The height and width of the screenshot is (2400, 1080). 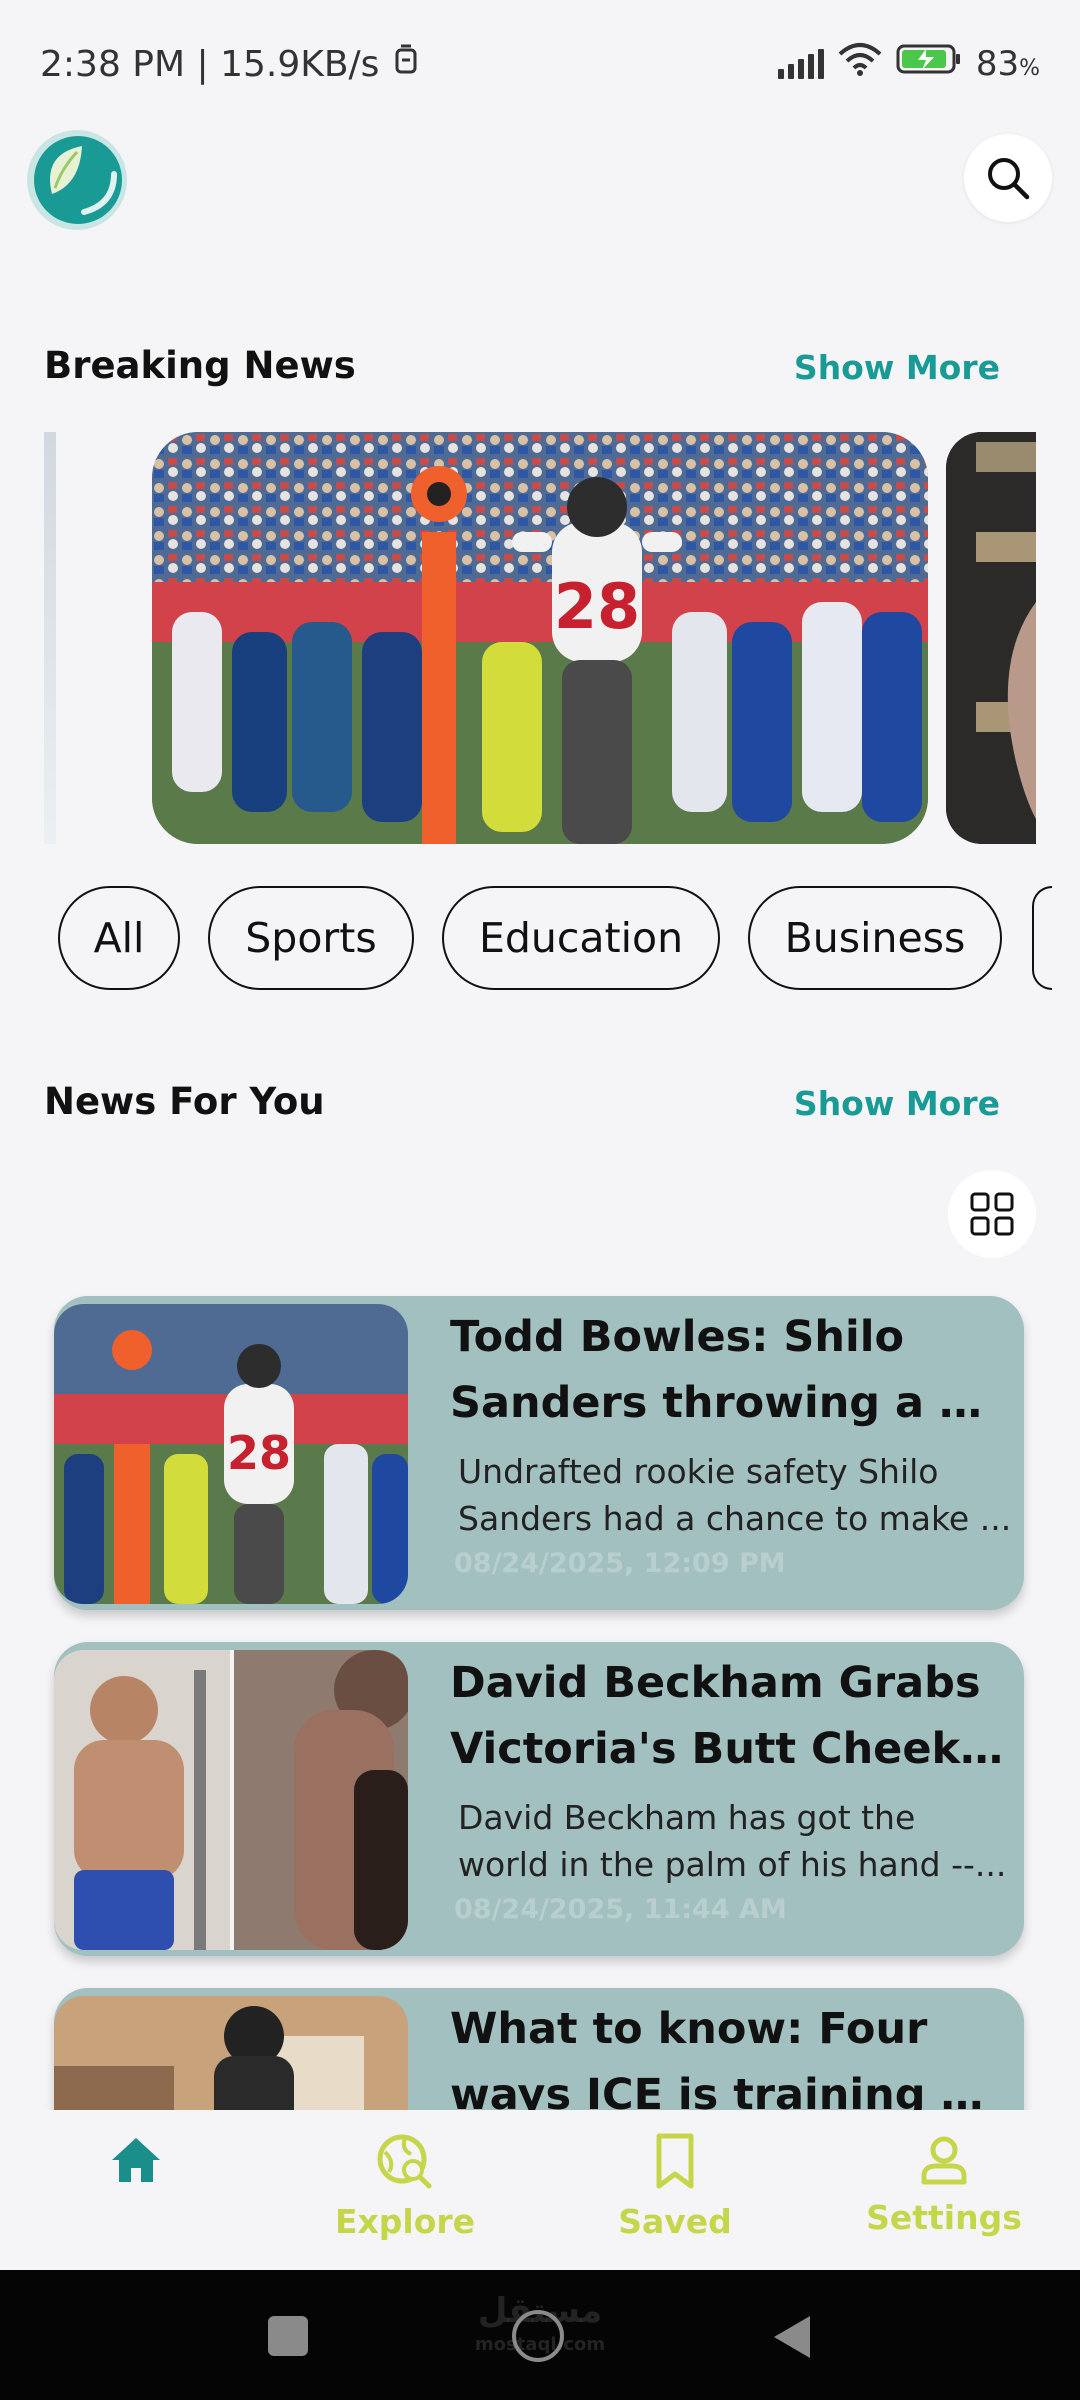 What do you see at coordinates (897, 367) in the screenshot?
I see `breaking-show-more-link: Show More` at bounding box center [897, 367].